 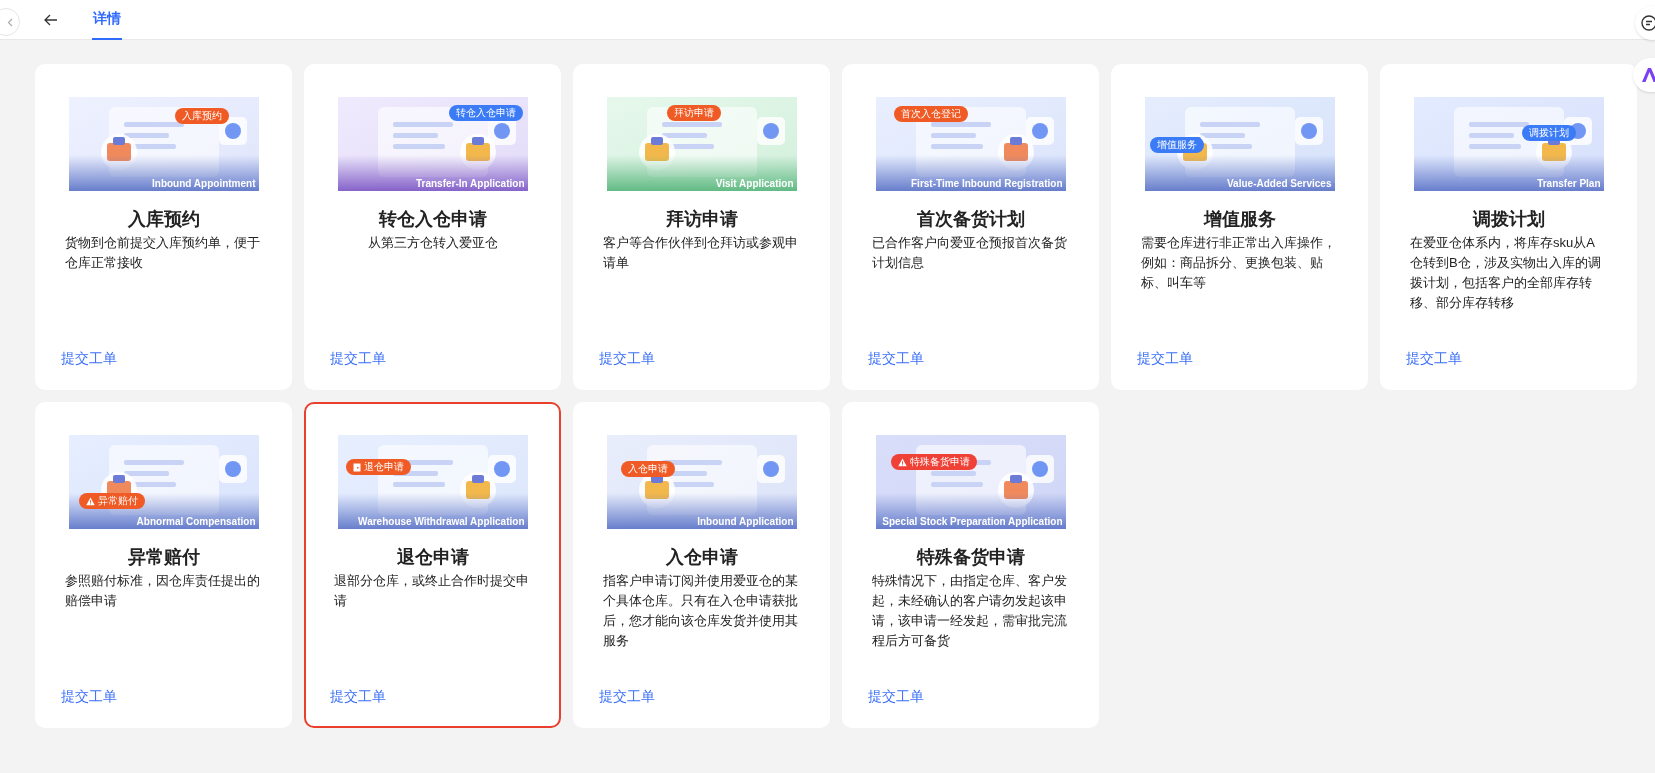 I want to click on service-card: 增值服务 Value-Added Services 增值服务 需要仓库进行非正常出入库操作，例如：商品拆分、更换包装、贴标、叫车等 提交工单, so click(x=1239, y=227).